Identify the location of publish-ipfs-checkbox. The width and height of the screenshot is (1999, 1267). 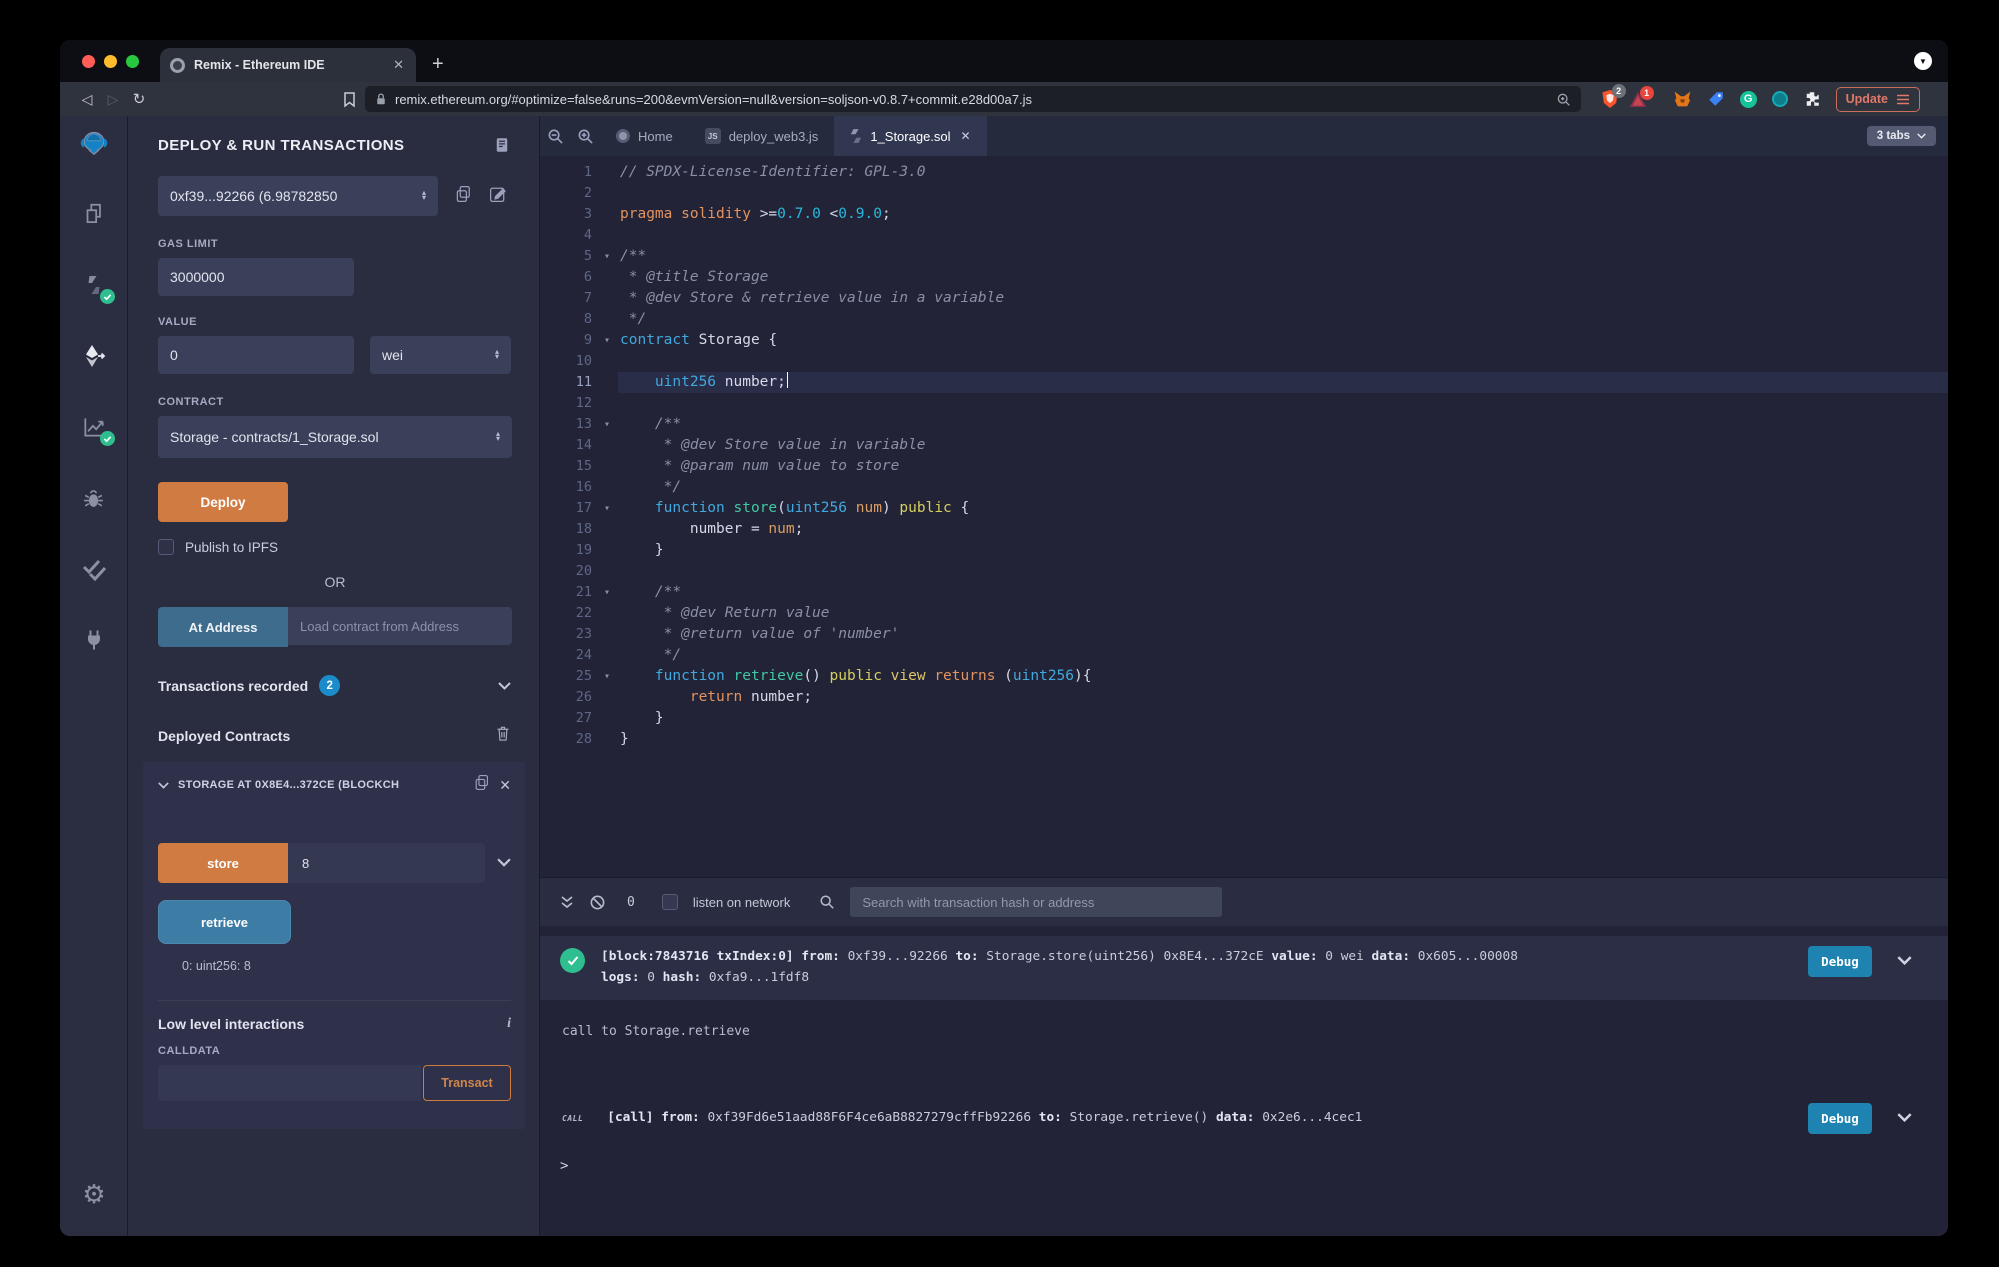
(166, 547).